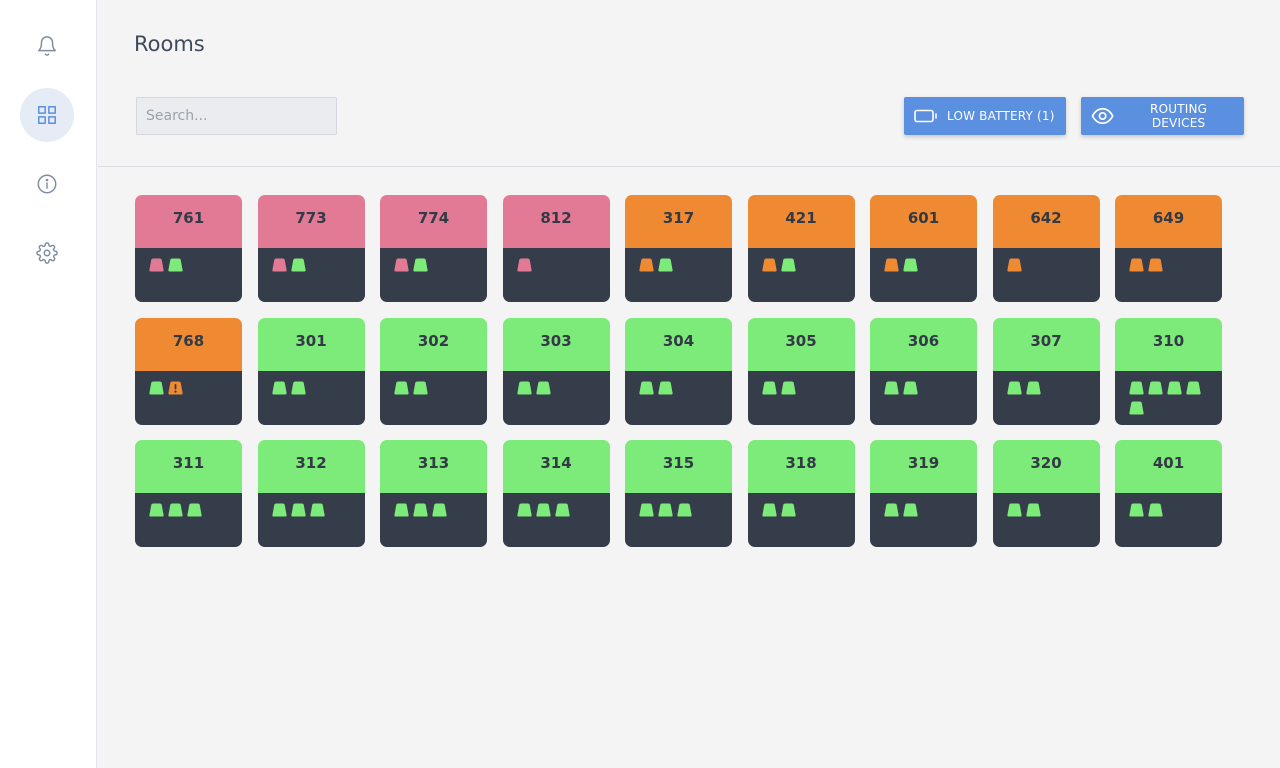  I want to click on room-tile: 401, so click(1168, 493).